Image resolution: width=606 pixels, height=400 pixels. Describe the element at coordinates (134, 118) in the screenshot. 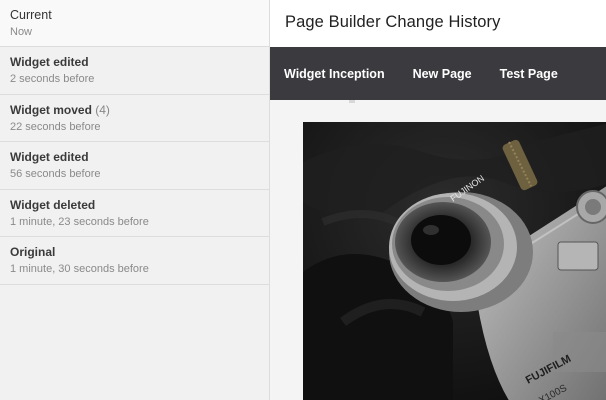

I see `history-item-widget-moved: Widget moved (4) 22 seconds before` at that location.